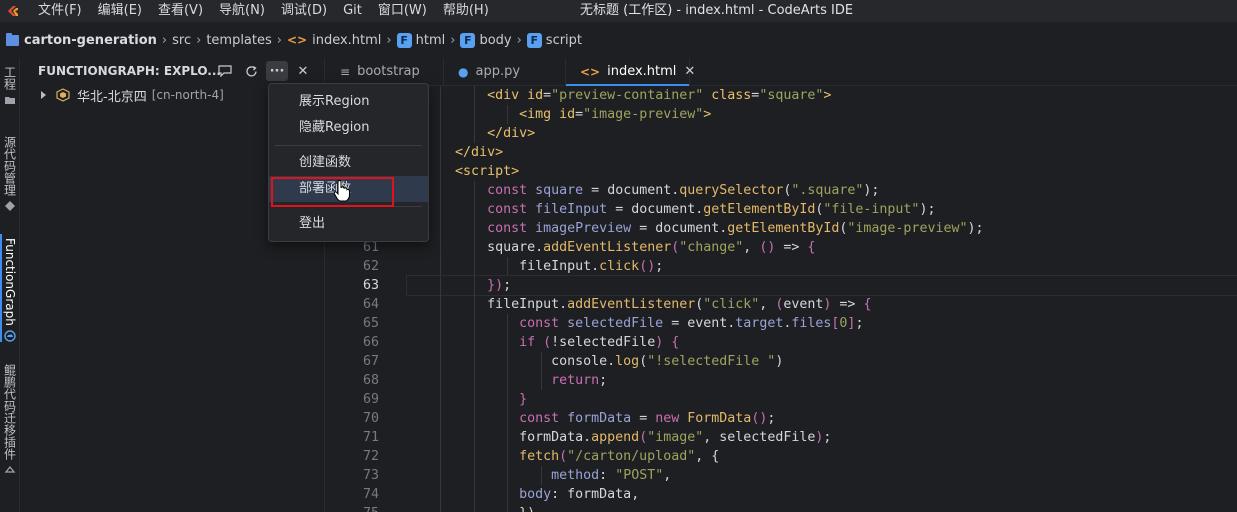 The width and height of the screenshot is (1237, 512). What do you see at coordinates (63, 95) in the screenshot?
I see `region-icon` at bounding box center [63, 95].